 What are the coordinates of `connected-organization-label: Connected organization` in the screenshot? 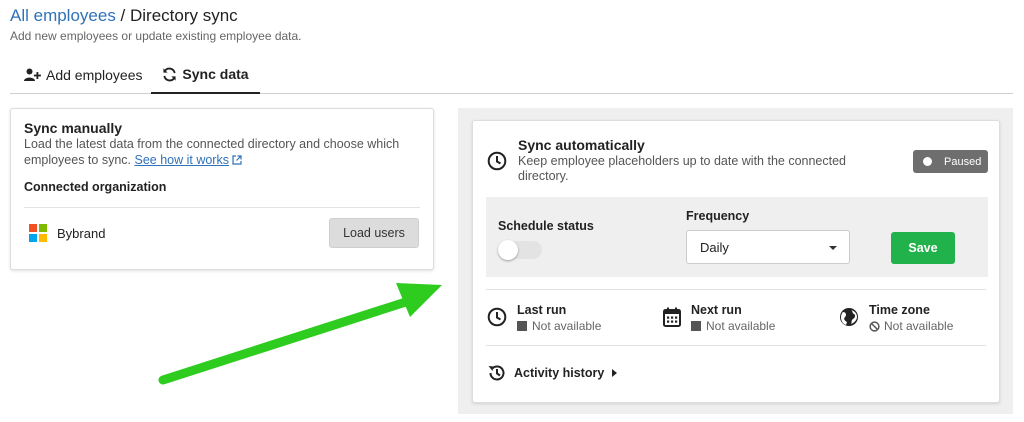 It's located at (95, 187).